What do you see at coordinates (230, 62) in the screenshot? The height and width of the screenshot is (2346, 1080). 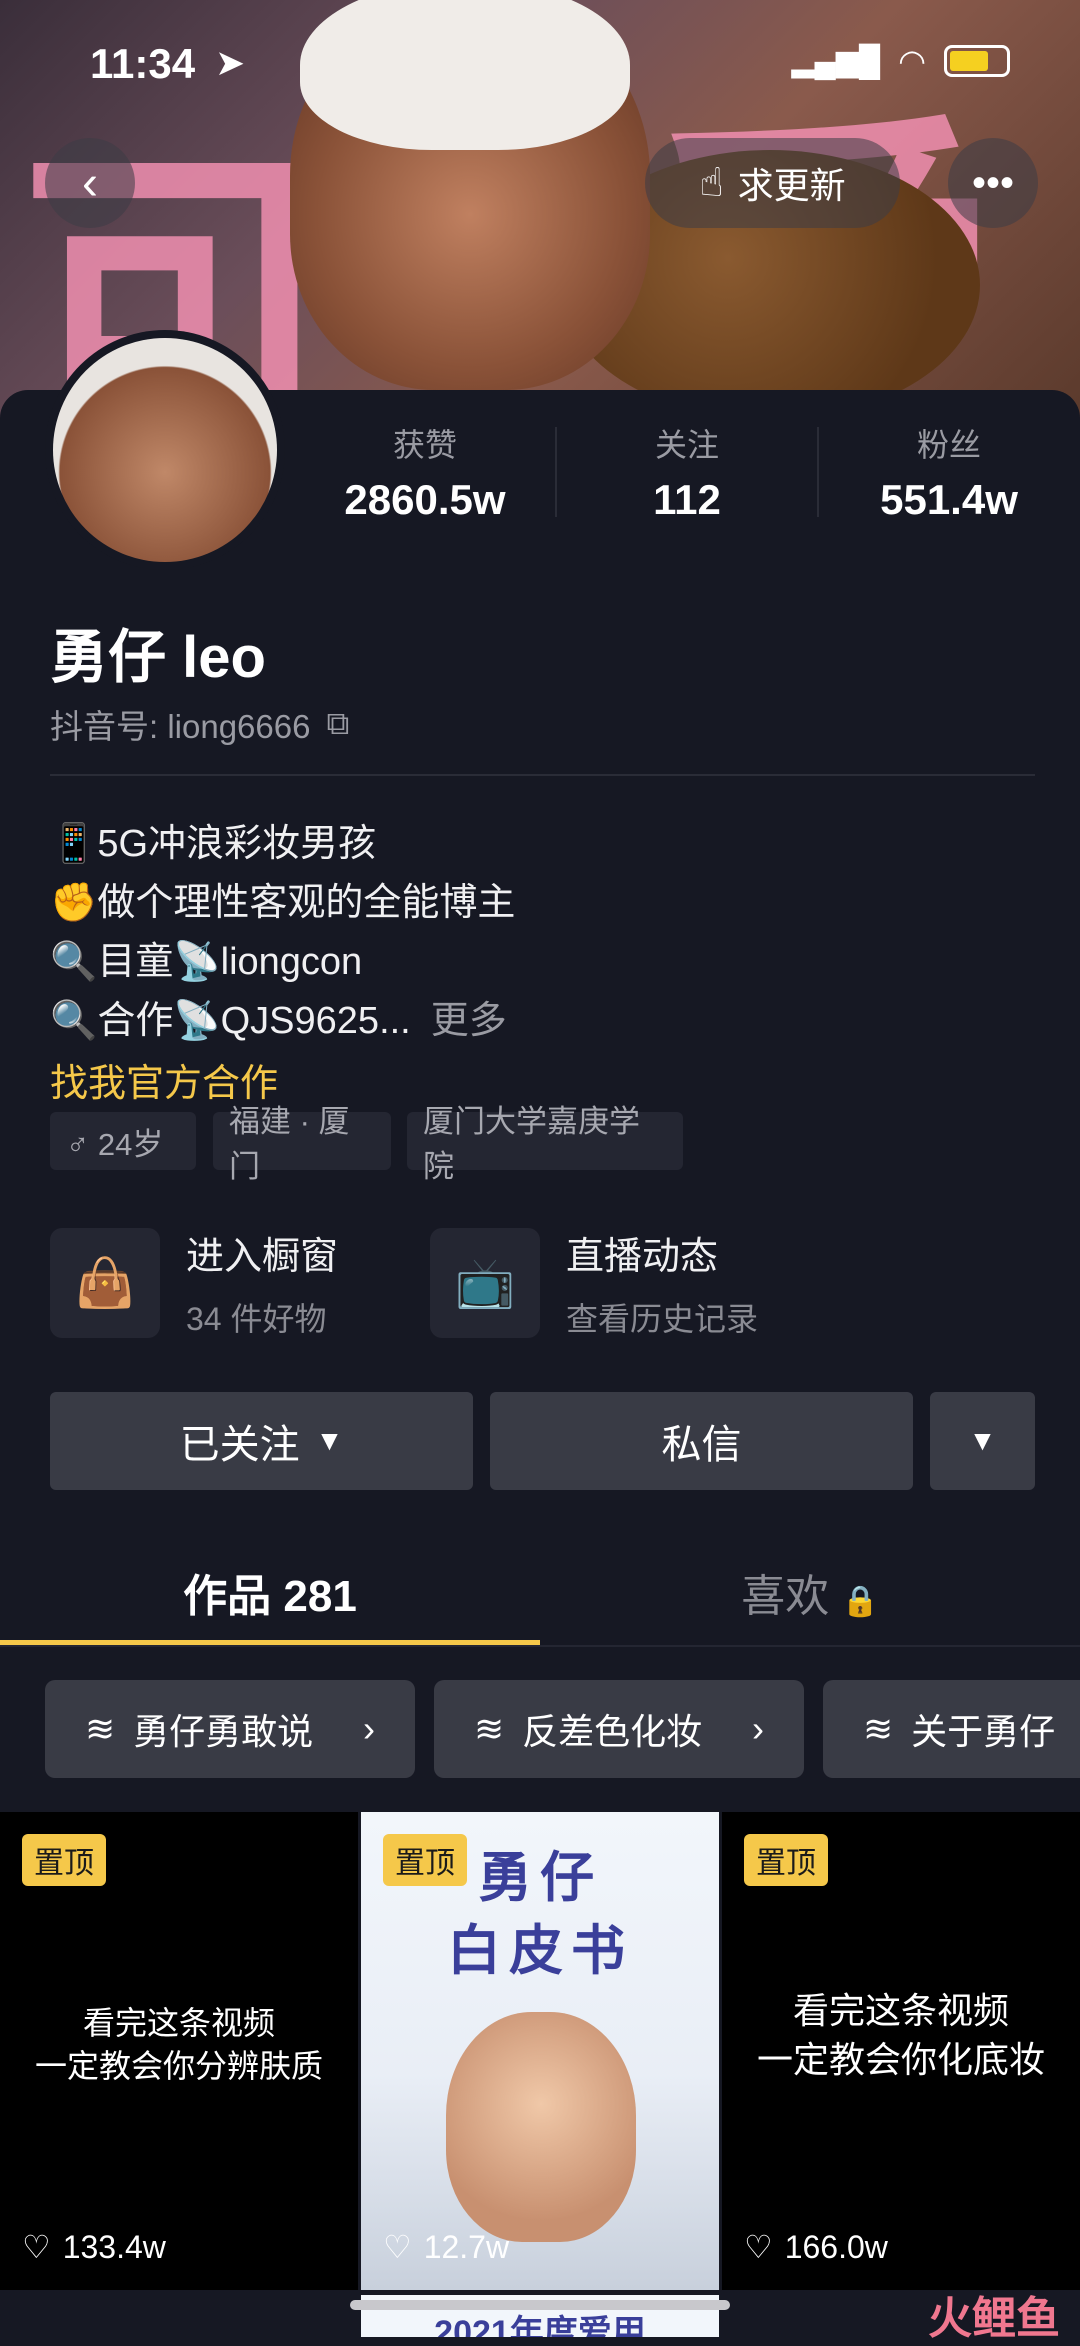 I see `location-arrow-icon: ➤` at bounding box center [230, 62].